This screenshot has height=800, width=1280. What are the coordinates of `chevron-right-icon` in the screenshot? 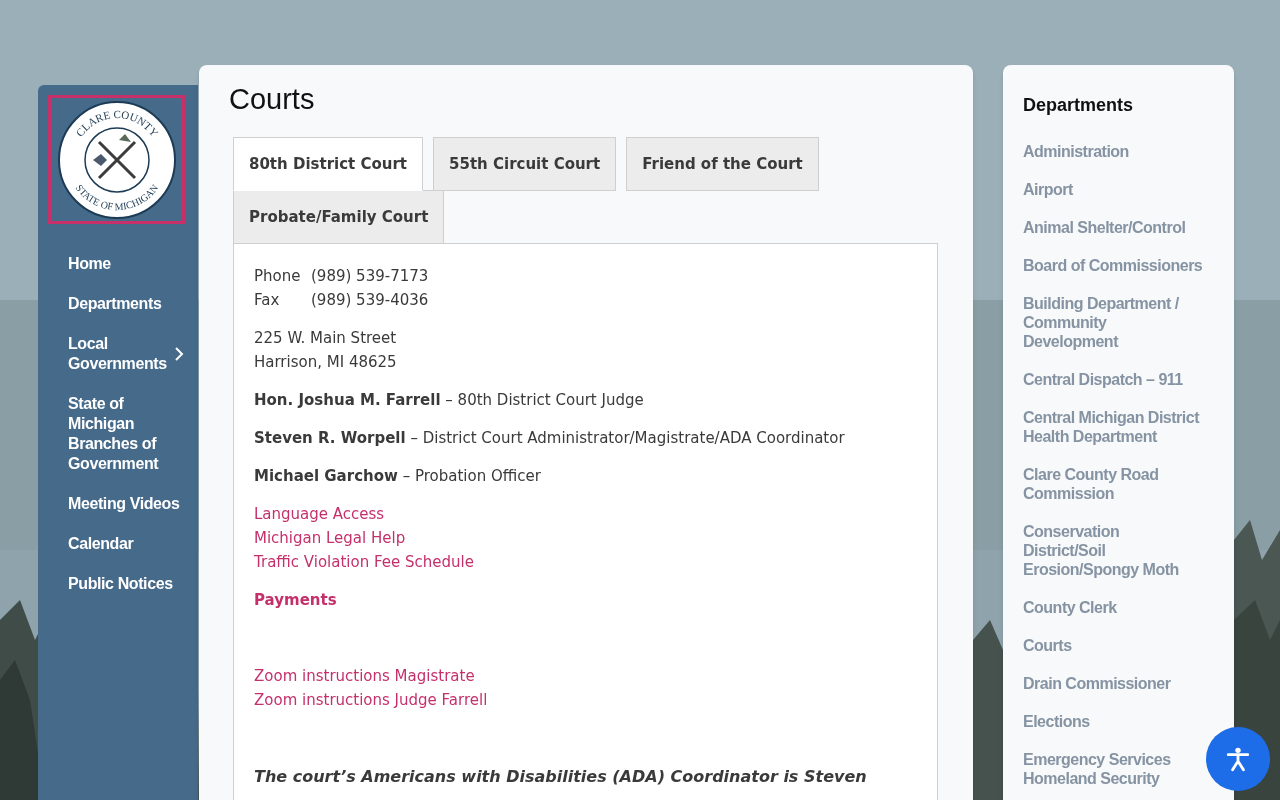 It's located at (179, 354).